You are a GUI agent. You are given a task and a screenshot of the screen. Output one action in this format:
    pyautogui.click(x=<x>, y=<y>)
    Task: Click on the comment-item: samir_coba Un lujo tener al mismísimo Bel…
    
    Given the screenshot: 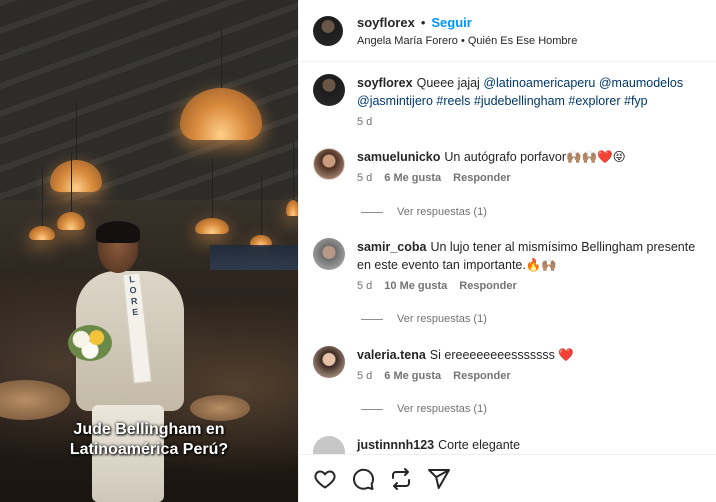 What is the action you would take?
    pyautogui.click(x=513, y=265)
    